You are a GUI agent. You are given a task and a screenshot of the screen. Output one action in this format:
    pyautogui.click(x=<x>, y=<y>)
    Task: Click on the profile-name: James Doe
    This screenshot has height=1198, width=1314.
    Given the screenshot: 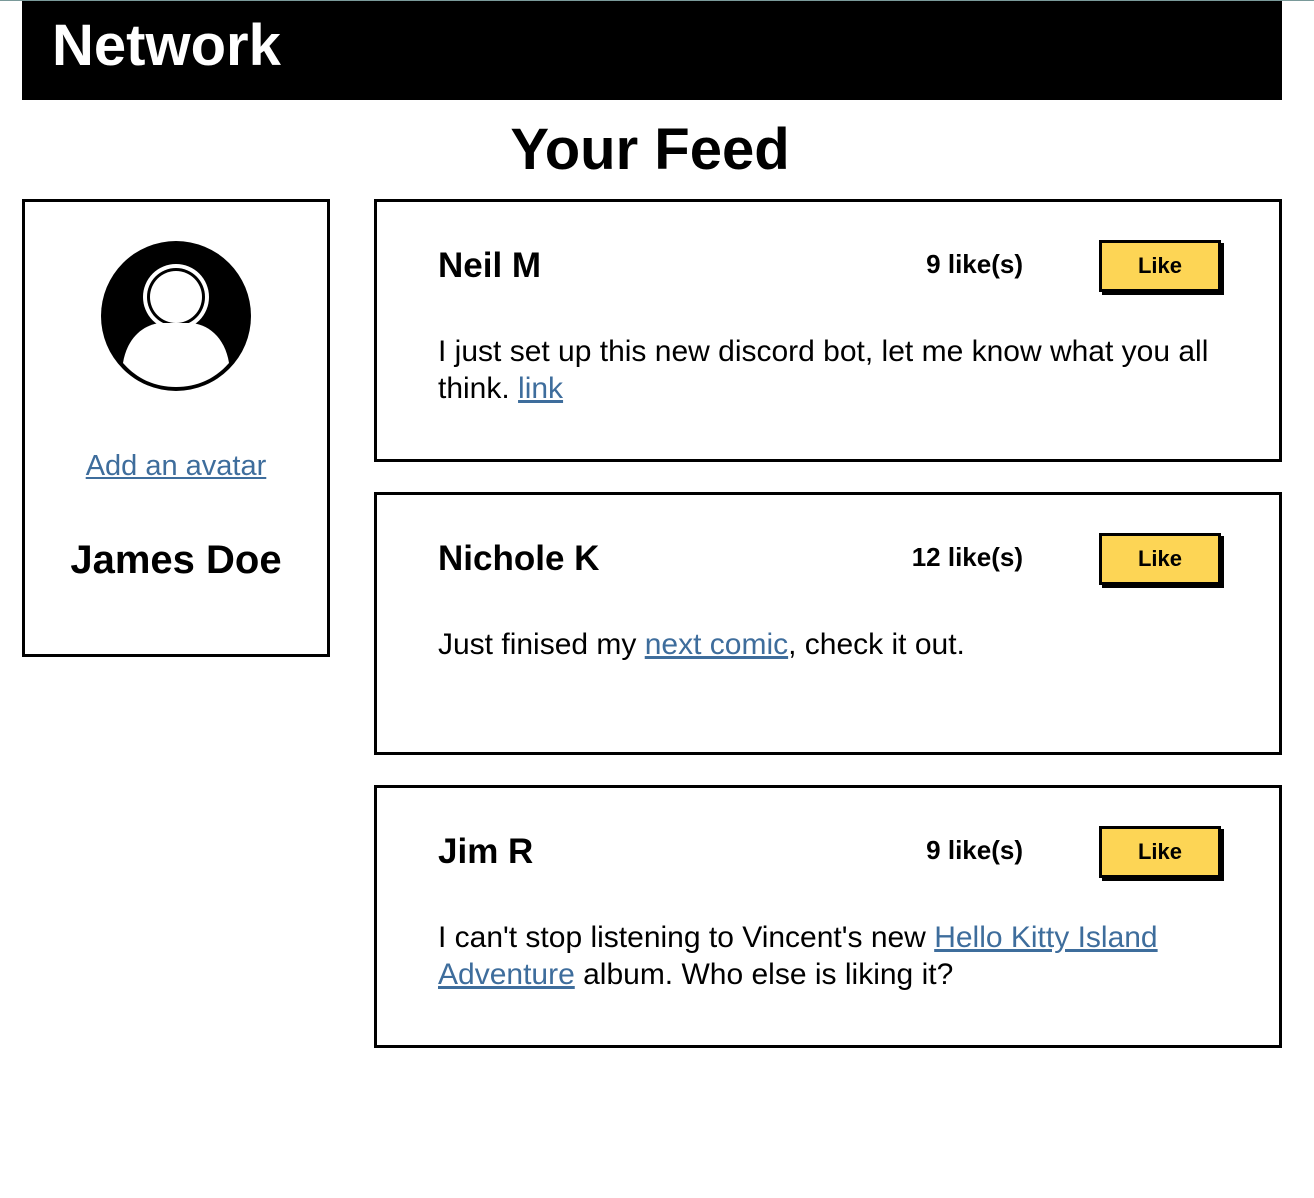 What is the action you would take?
    pyautogui.click(x=176, y=560)
    